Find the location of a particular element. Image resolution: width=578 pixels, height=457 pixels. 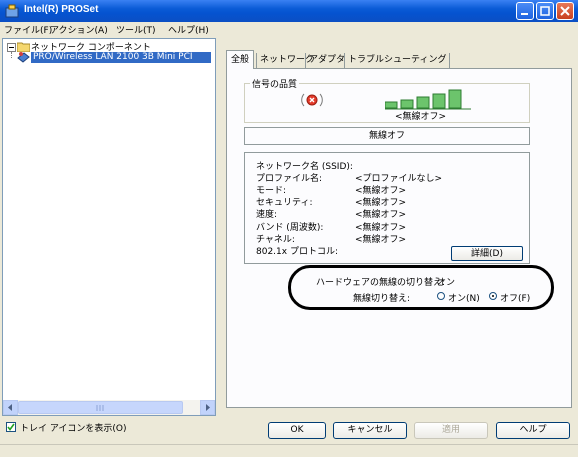

maximize-button is located at coordinates (545, 11).